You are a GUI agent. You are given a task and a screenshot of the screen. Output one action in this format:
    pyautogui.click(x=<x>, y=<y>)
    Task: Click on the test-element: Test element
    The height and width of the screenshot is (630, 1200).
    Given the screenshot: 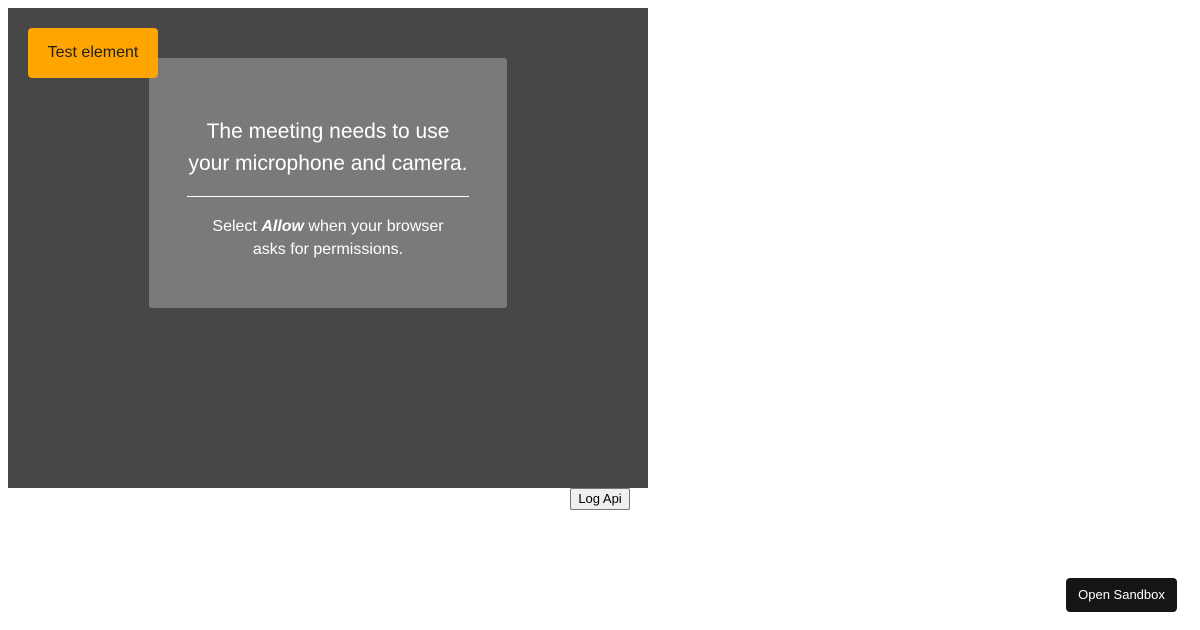 What is the action you would take?
    pyautogui.click(x=93, y=53)
    